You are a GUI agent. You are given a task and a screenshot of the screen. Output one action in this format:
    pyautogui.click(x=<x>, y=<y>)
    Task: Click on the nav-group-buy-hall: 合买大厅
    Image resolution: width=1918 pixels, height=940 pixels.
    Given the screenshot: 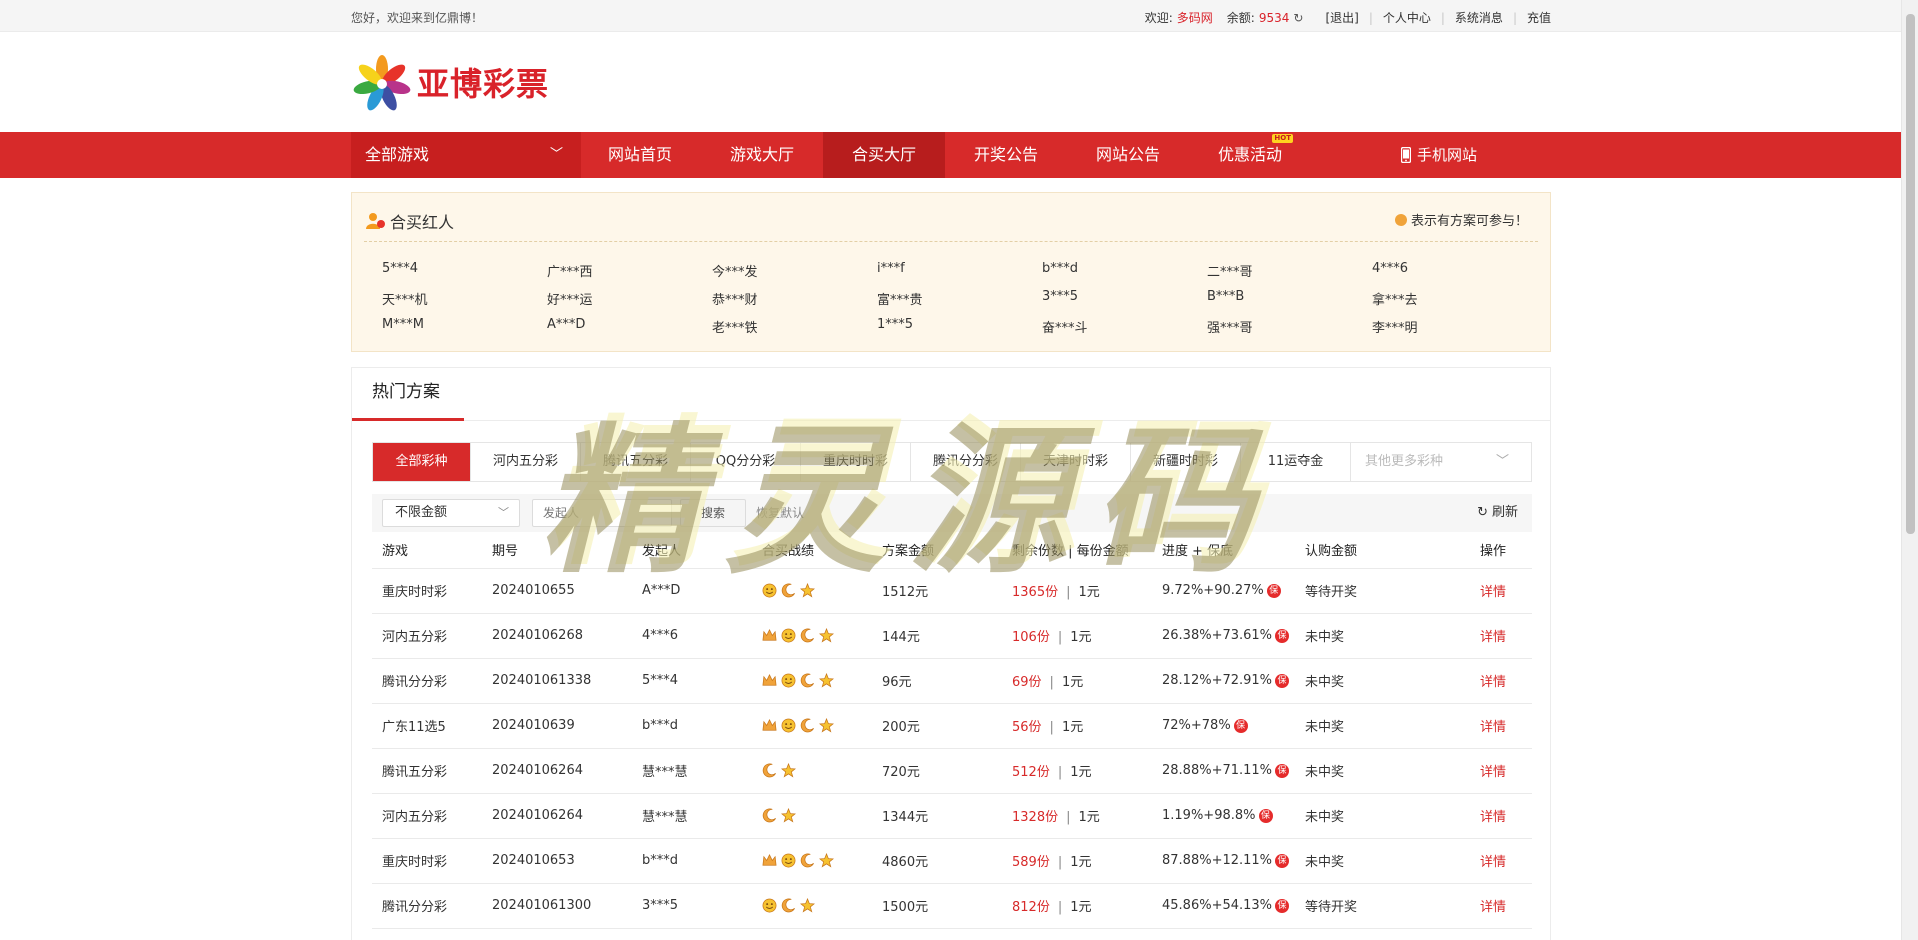 What is the action you would take?
    pyautogui.click(x=884, y=155)
    